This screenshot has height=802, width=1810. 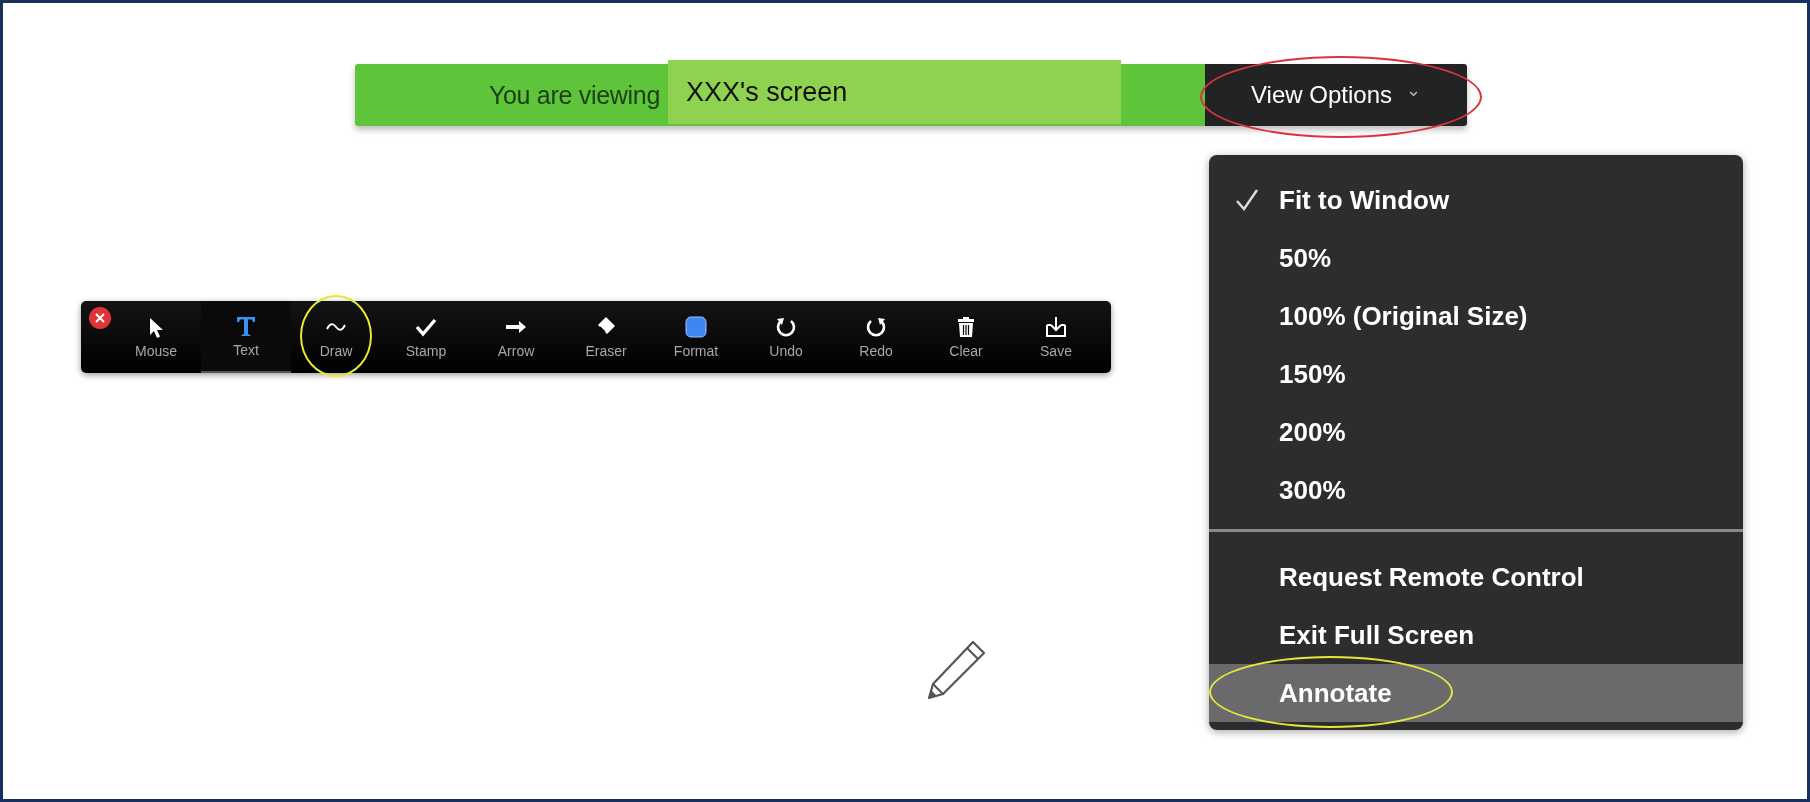 I want to click on view-options-button: View Options ⌄, so click(x=1336, y=95).